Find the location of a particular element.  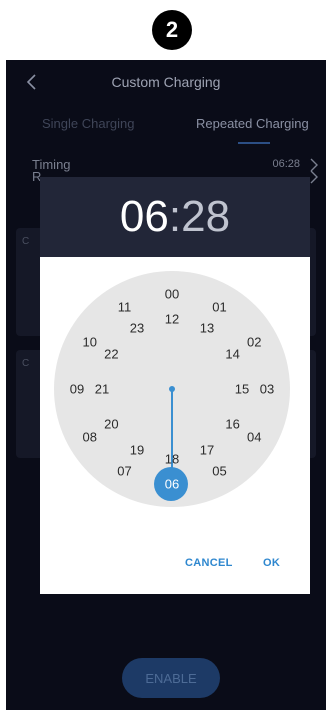

hour-01: 01 is located at coordinates (219, 306).